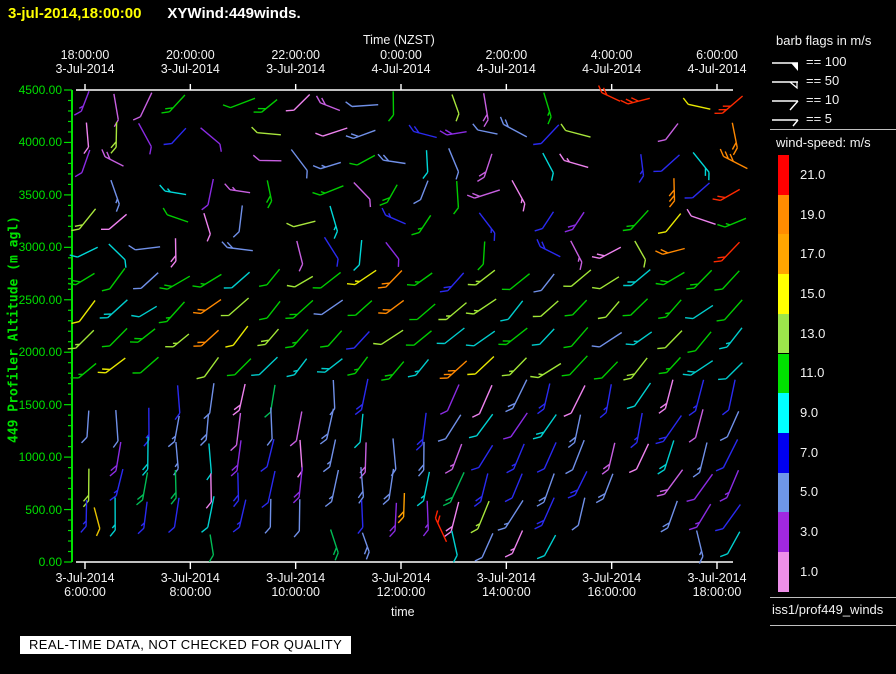 The height and width of the screenshot is (674, 896). What do you see at coordinates (85, 585) in the screenshot?
I see `bottom-axis-tick-label: 3-Jul-2014 6:00:00` at bounding box center [85, 585].